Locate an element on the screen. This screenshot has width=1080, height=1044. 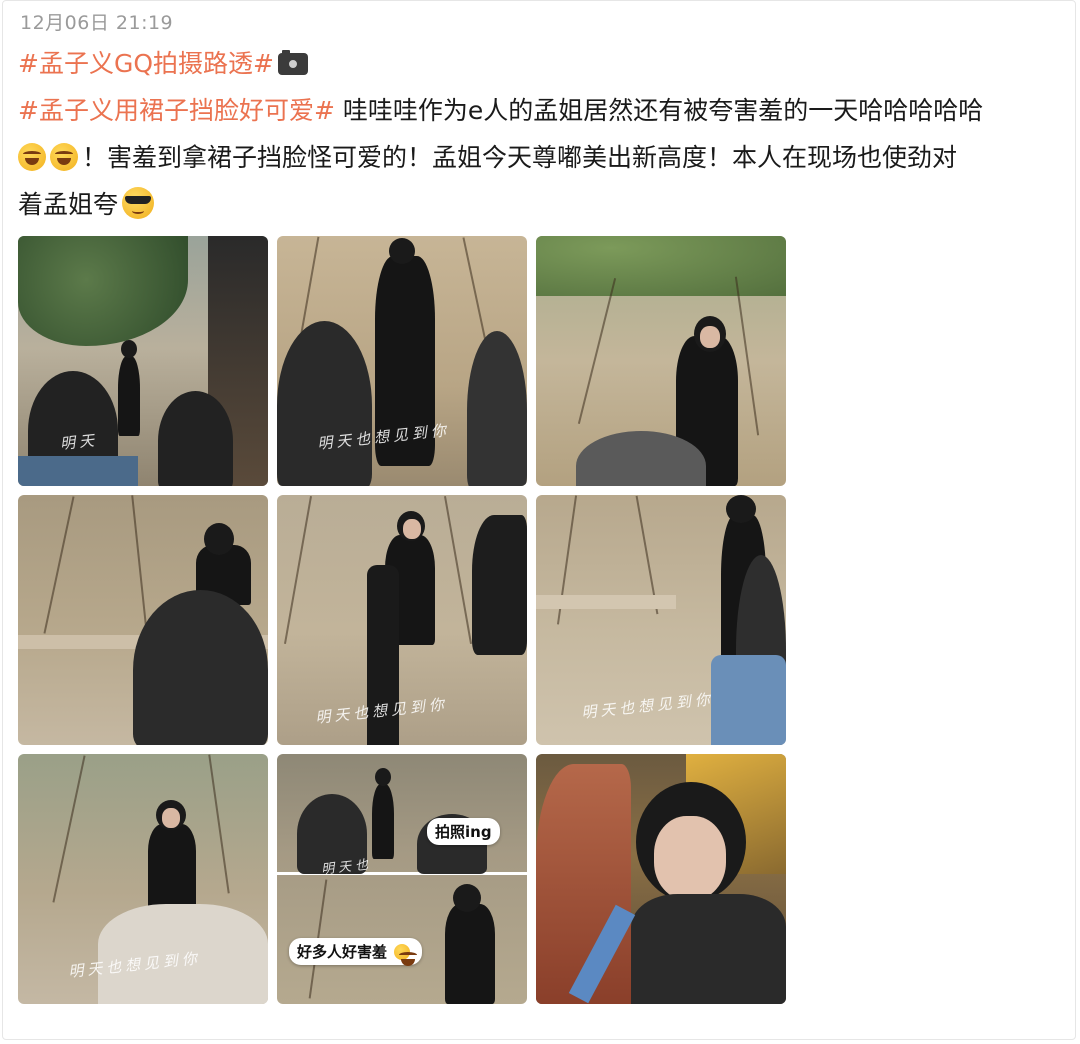
post-body-text-2: ！害羞到拿裙子挡脸怪可爱的！孟姐今天尊嘟美出新高度！本人在现场也使劲对 is located at coordinates (520, 157).